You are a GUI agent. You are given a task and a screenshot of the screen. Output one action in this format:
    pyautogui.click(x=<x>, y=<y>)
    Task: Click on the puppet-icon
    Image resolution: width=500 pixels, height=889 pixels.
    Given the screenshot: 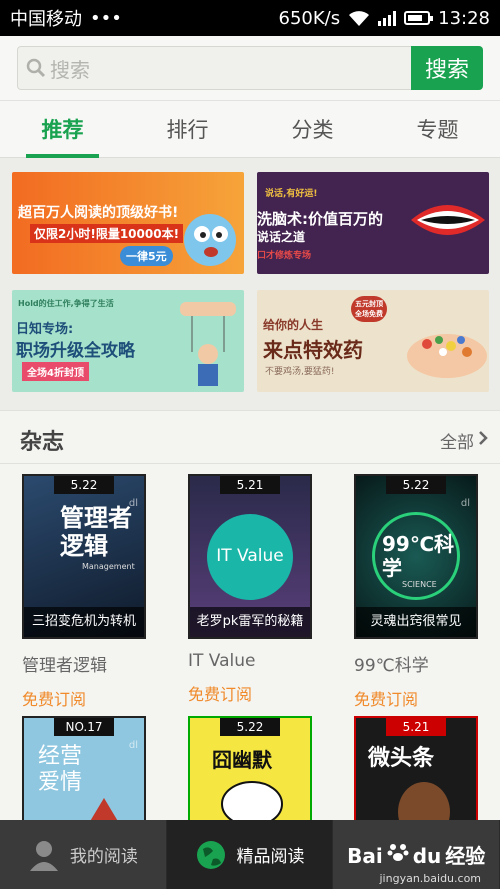 What is the action you would take?
    pyautogui.click(x=208, y=344)
    